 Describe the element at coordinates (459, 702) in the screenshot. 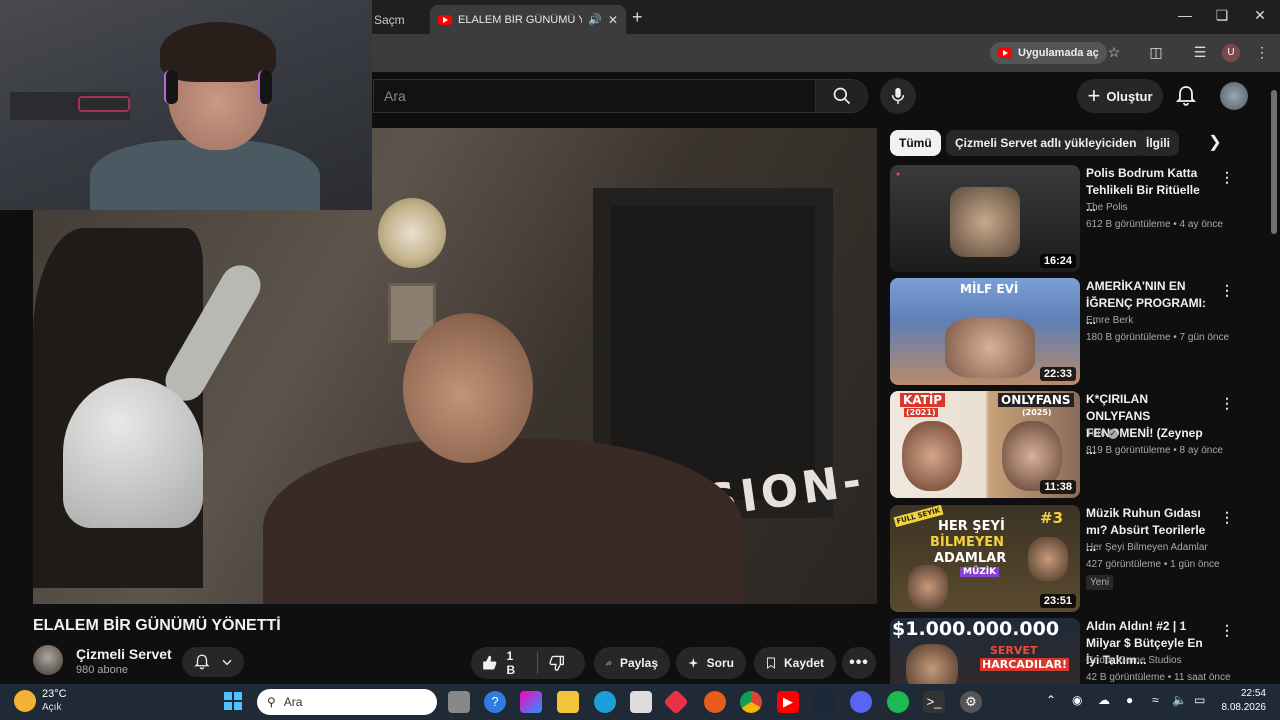

I see `task-view-icon` at that location.